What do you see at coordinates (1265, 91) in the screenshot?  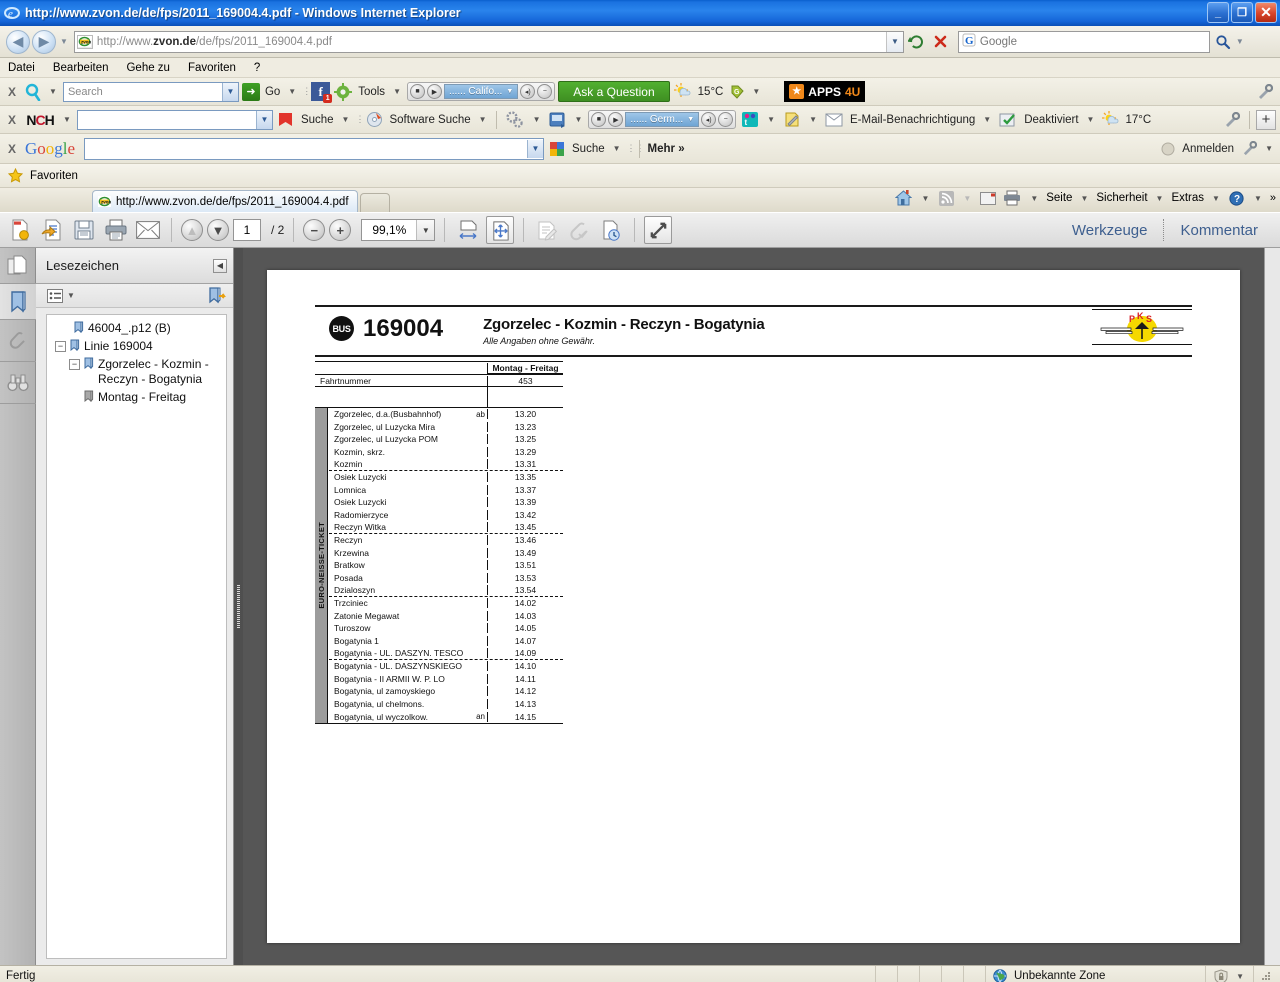 I see `ask-toolbar-settings-icon` at bounding box center [1265, 91].